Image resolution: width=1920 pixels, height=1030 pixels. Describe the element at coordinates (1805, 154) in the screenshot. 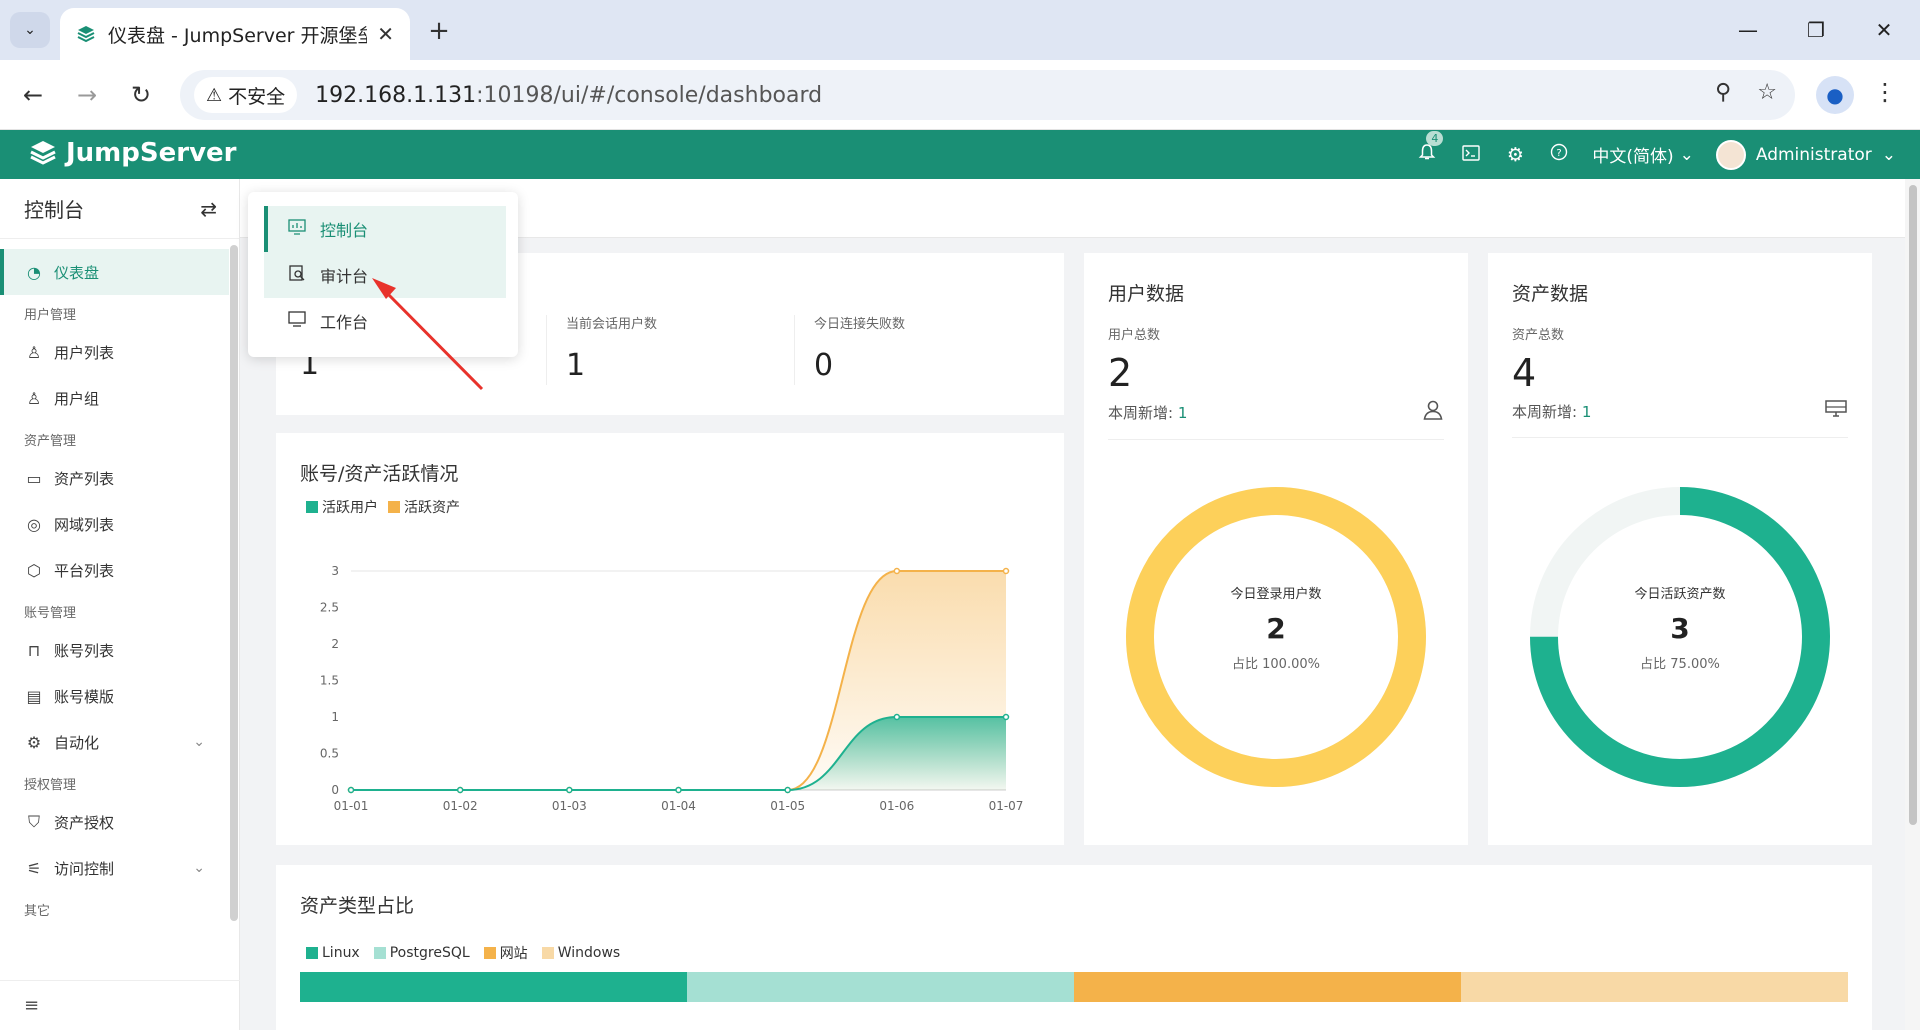

I see `user-menu: Administrator ⌄` at that location.